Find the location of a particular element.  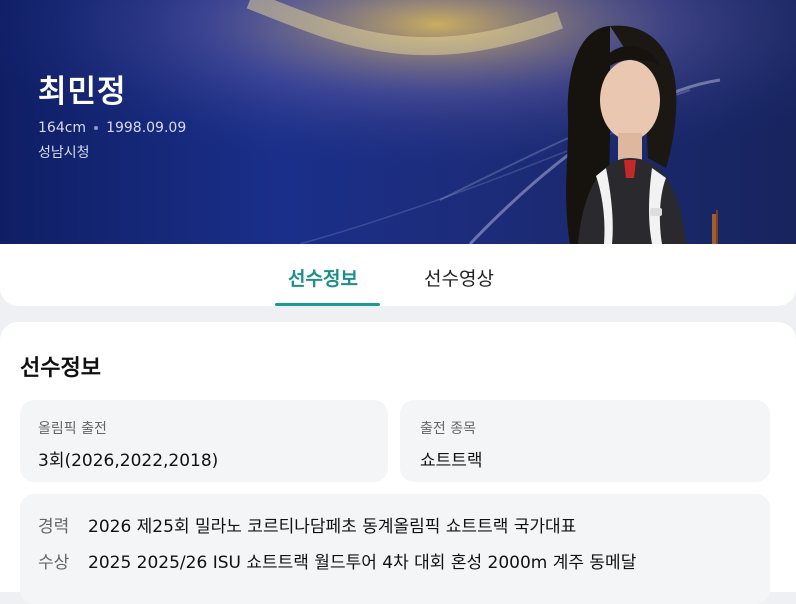

tab-athlete-videos: 선수영상 is located at coordinates (459, 277).